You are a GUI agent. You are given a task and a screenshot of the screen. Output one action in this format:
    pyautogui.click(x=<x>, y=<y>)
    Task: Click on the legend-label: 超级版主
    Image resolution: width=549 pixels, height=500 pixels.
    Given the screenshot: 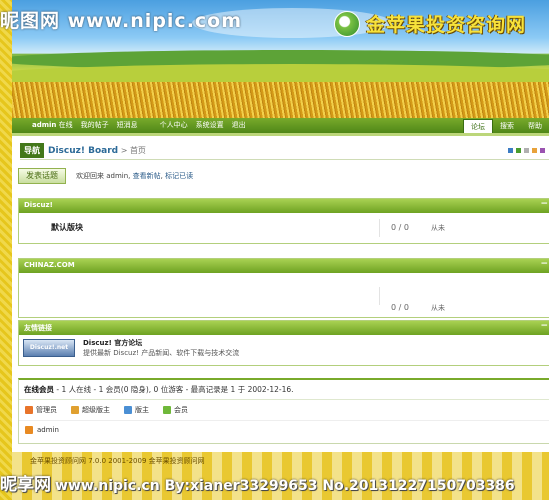 What is the action you would take?
    pyautogui.click(x=96, y=410)
    